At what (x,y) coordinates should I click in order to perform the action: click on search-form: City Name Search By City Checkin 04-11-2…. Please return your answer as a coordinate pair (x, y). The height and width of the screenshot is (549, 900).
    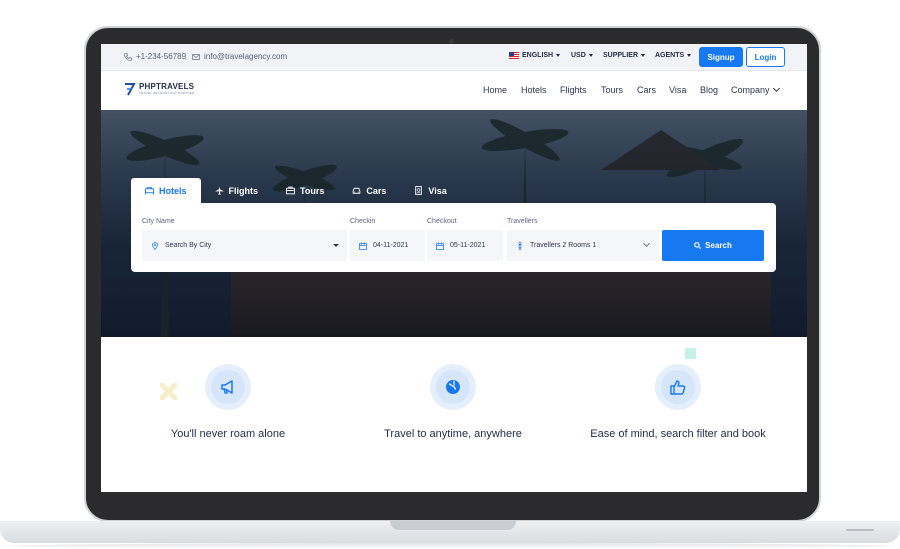
    Looking at the image, I should click on (453, 237).